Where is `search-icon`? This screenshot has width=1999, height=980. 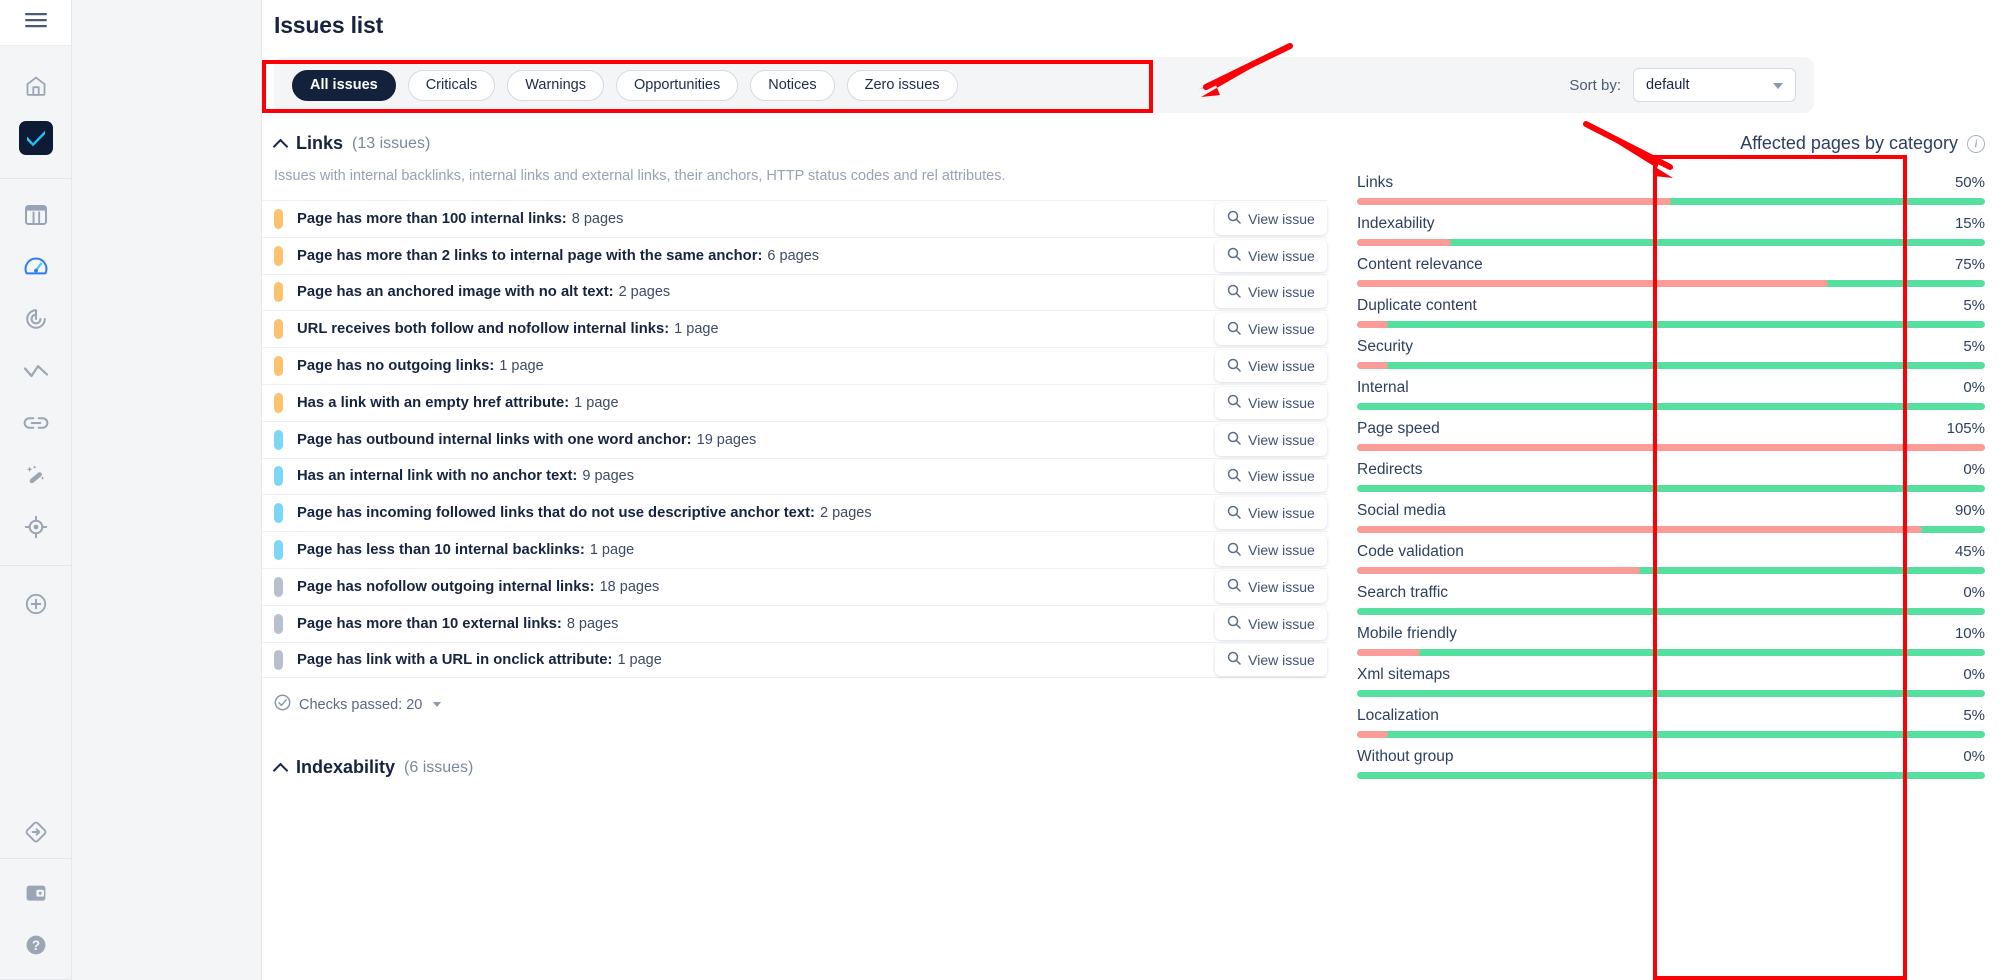 search-icon is located at coordinates (1234, 623).